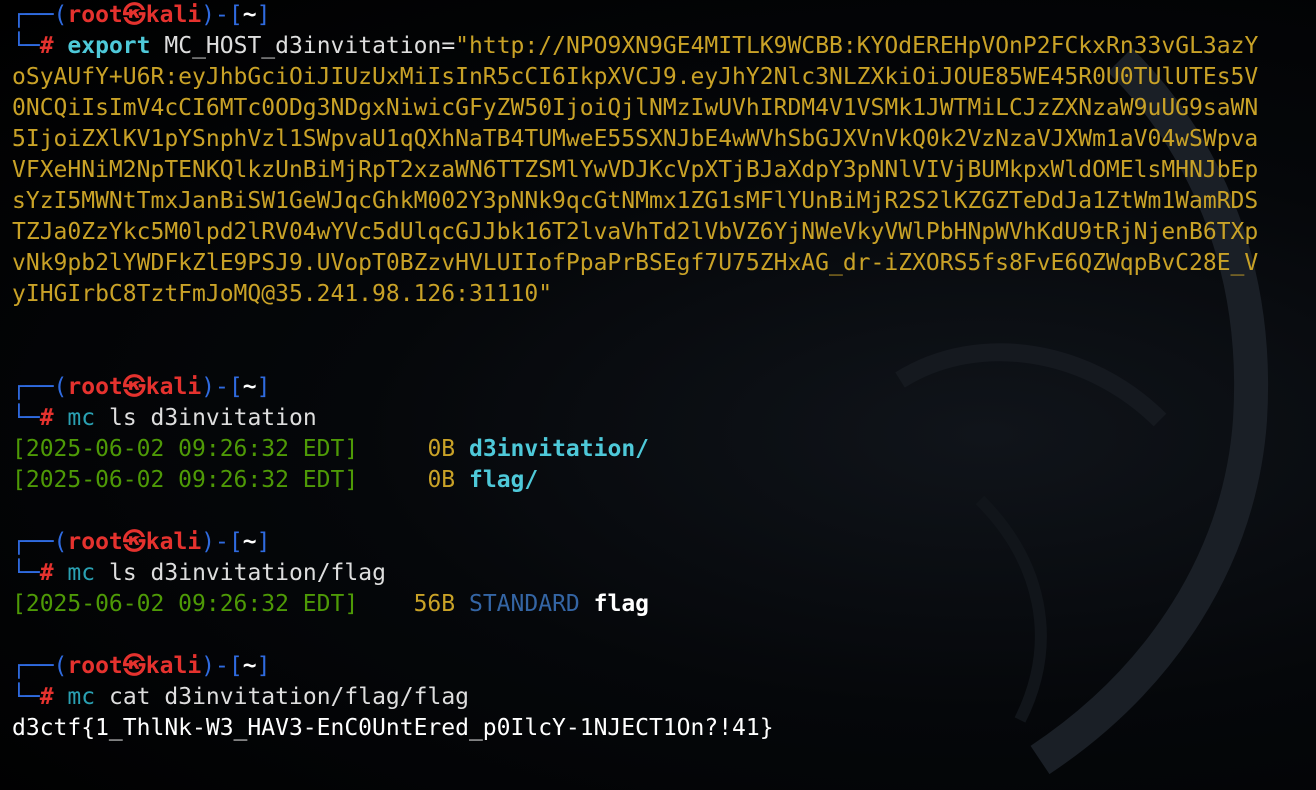 Image resolution: width=1316 pixels, height=790 pixels. I want to click on command-line-ls-flag: └─# mc ls d3invitation/flag, so click(660, 573).